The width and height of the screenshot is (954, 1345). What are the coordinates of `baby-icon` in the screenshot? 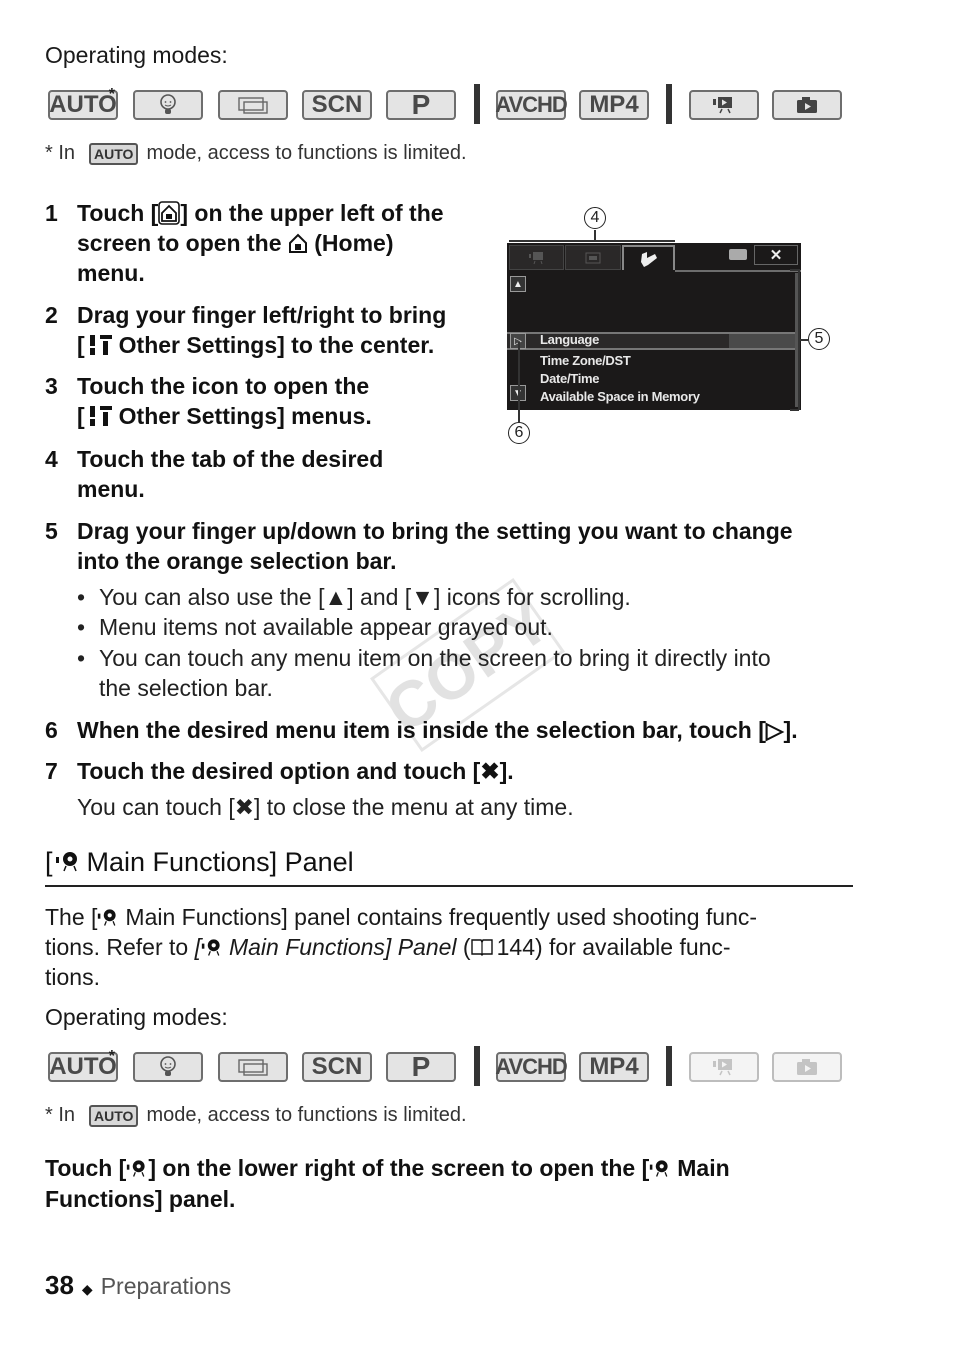 It's located at (168, 104).